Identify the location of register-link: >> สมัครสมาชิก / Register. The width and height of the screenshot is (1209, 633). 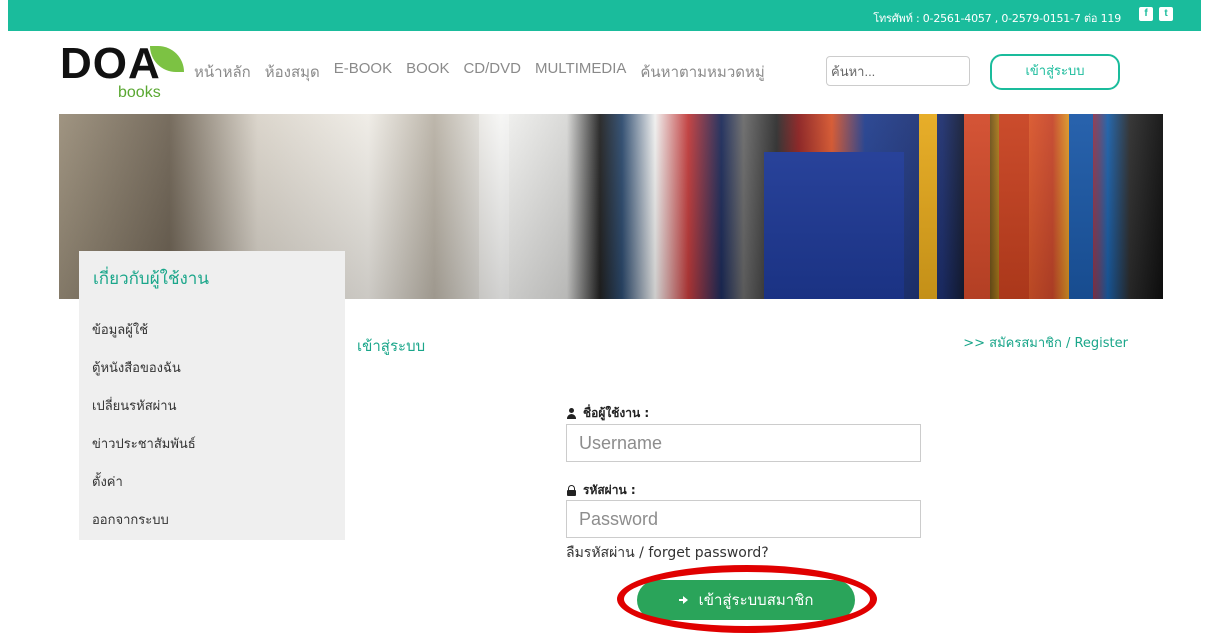
(1045, 342).